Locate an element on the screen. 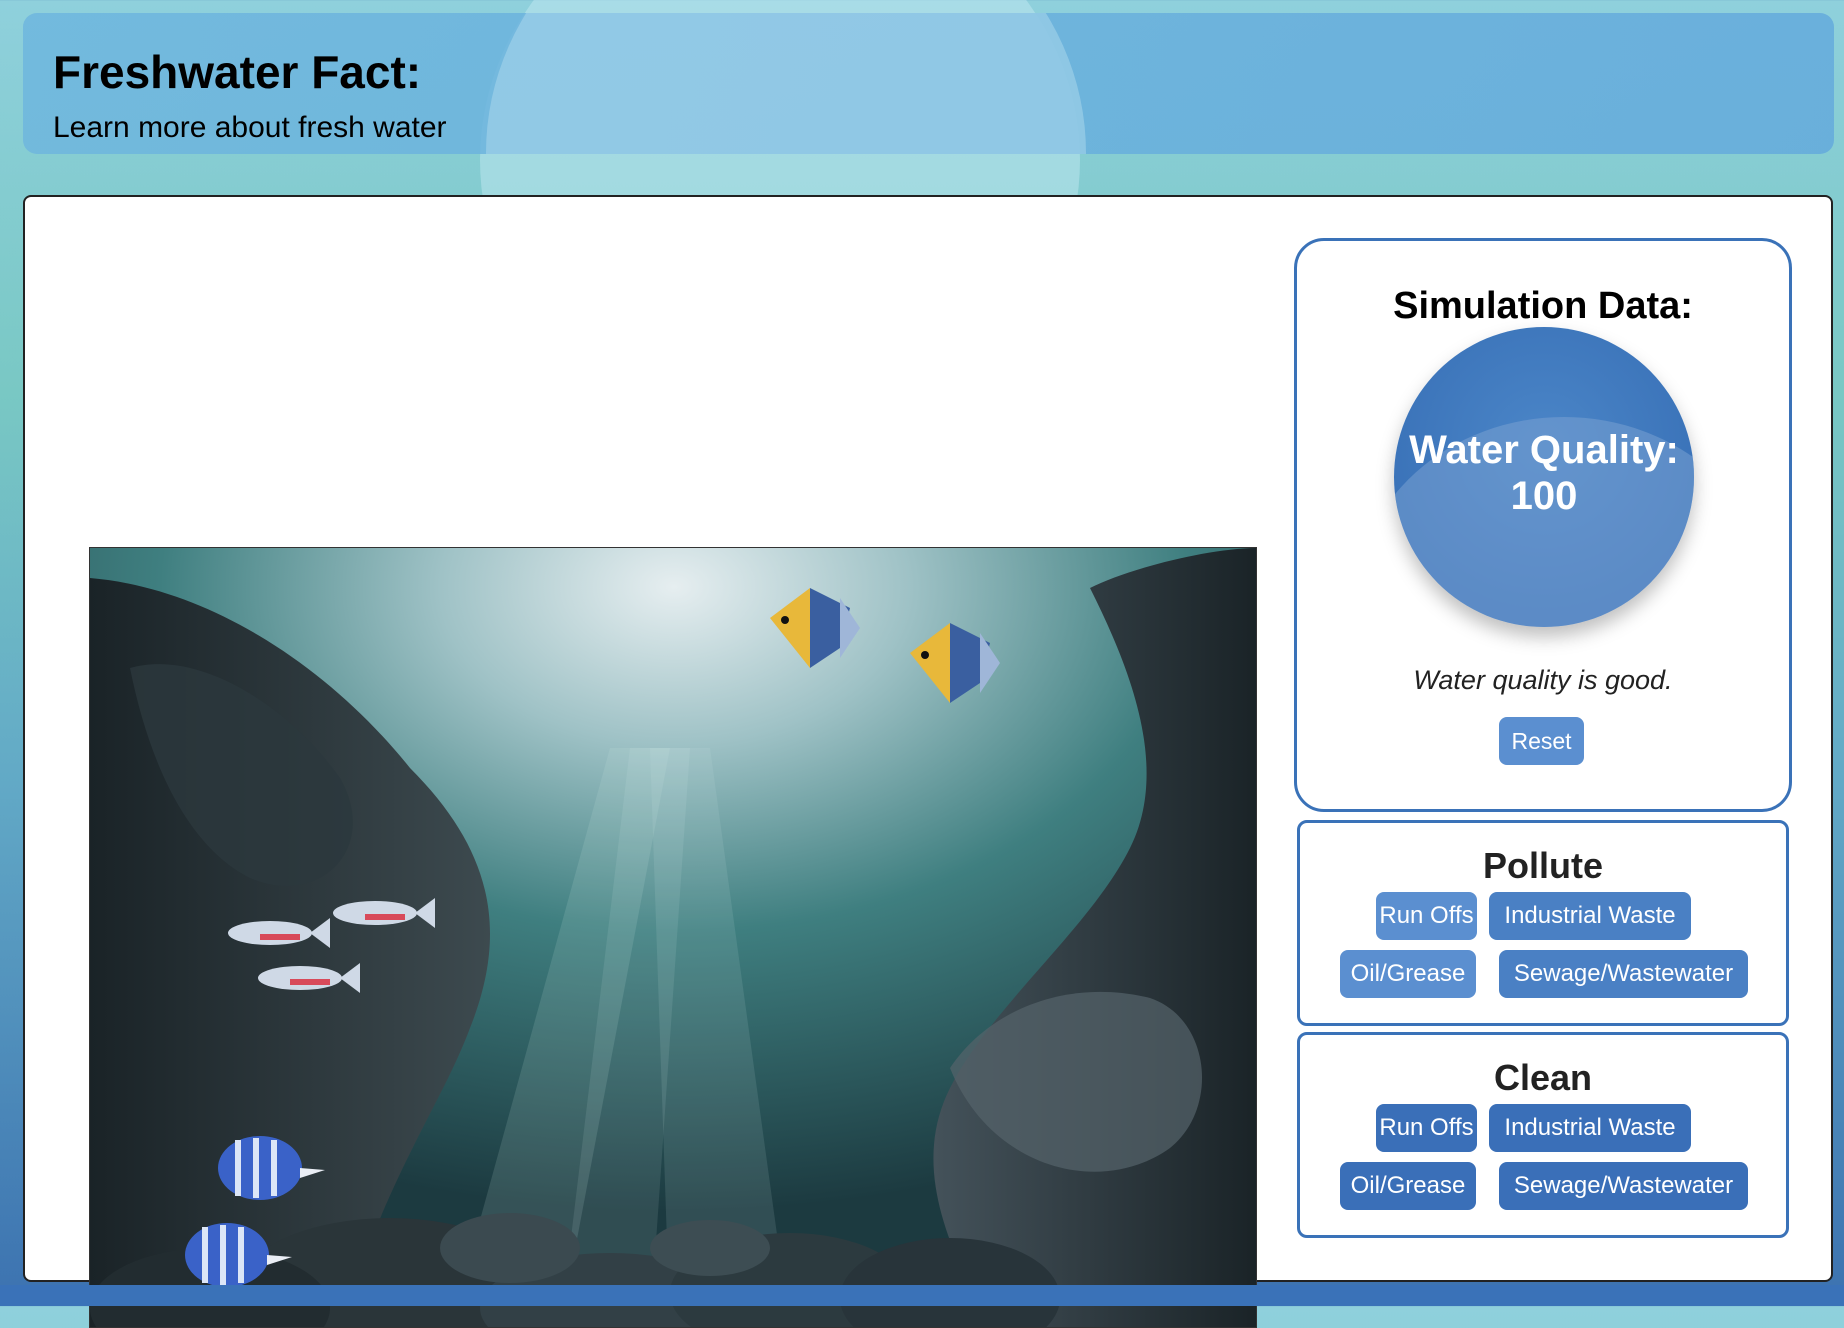 This screenshot has width=1844, height=1328. simulation-title: Simulation Data: is located at coordinates (1543, 306).